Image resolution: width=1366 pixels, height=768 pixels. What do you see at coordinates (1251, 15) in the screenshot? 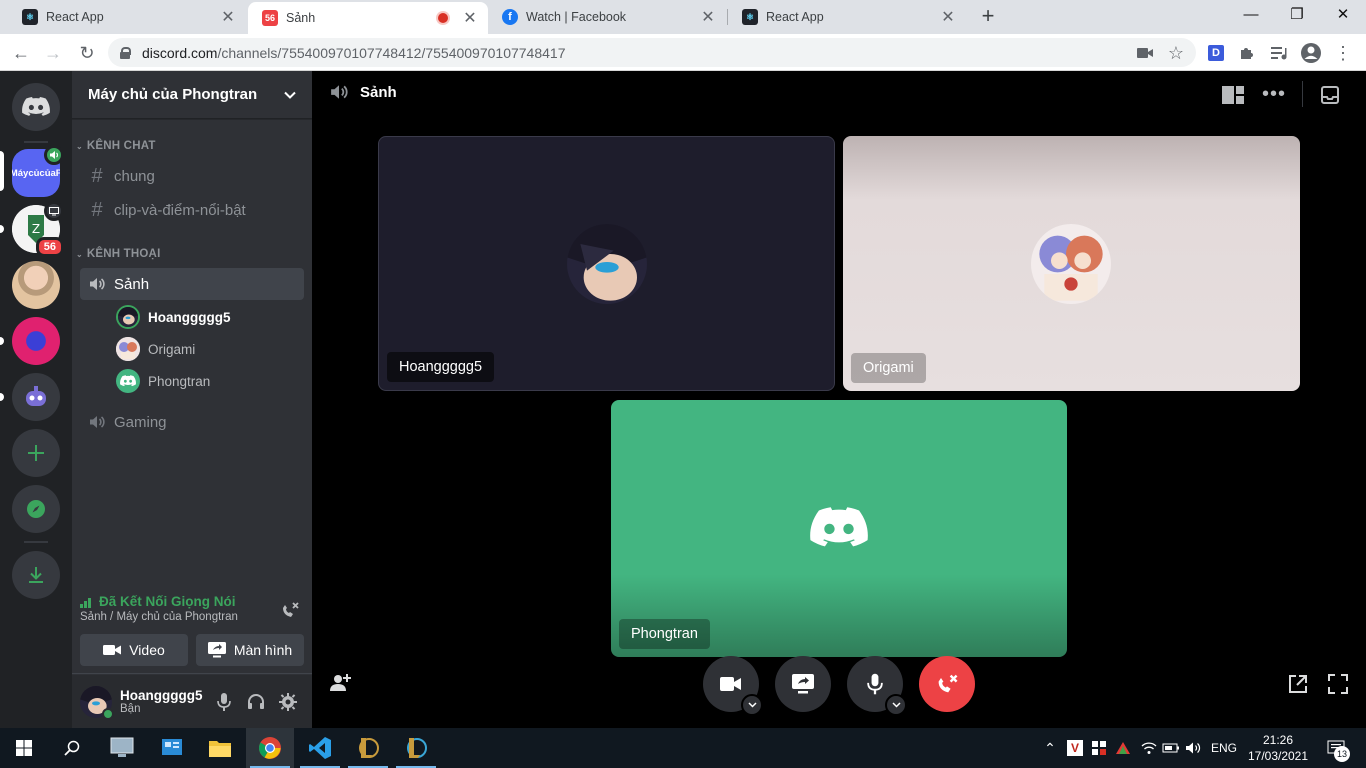
I see `minimize-button: —` at bounding box center [1251, 15].